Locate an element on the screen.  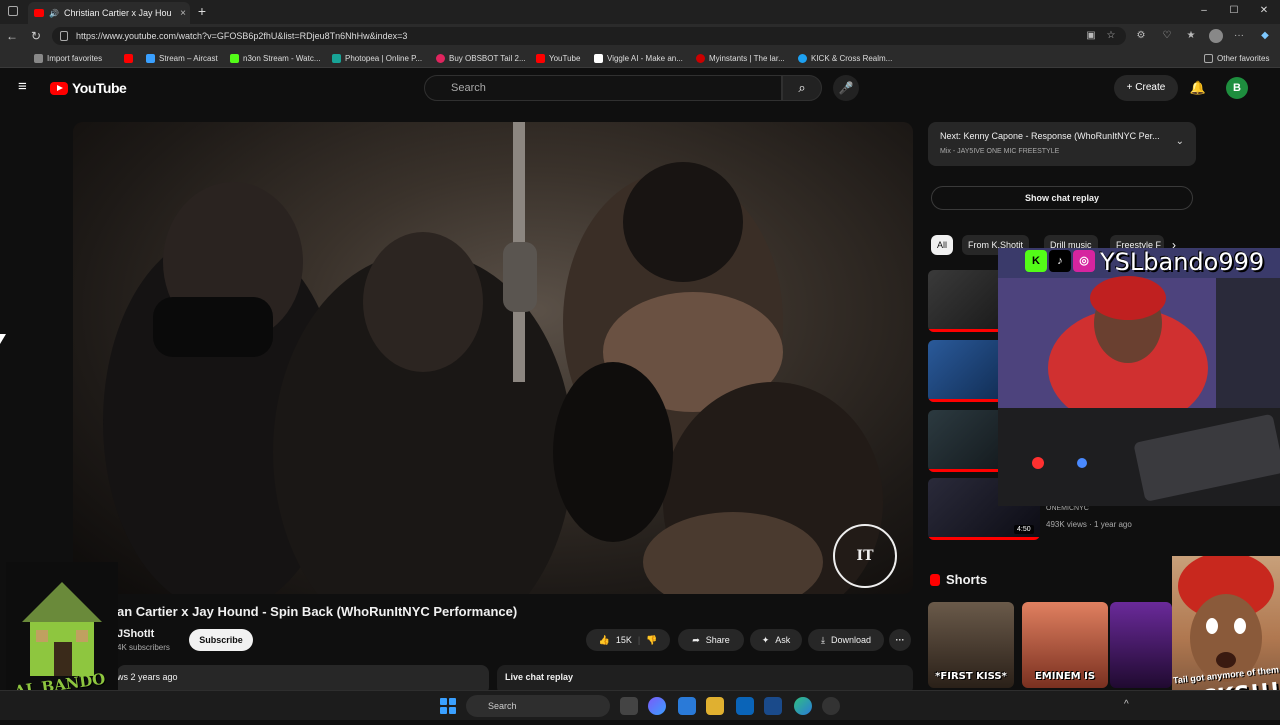
browser-essentials-icon: ♡ is located at coordinates (1167, 36).